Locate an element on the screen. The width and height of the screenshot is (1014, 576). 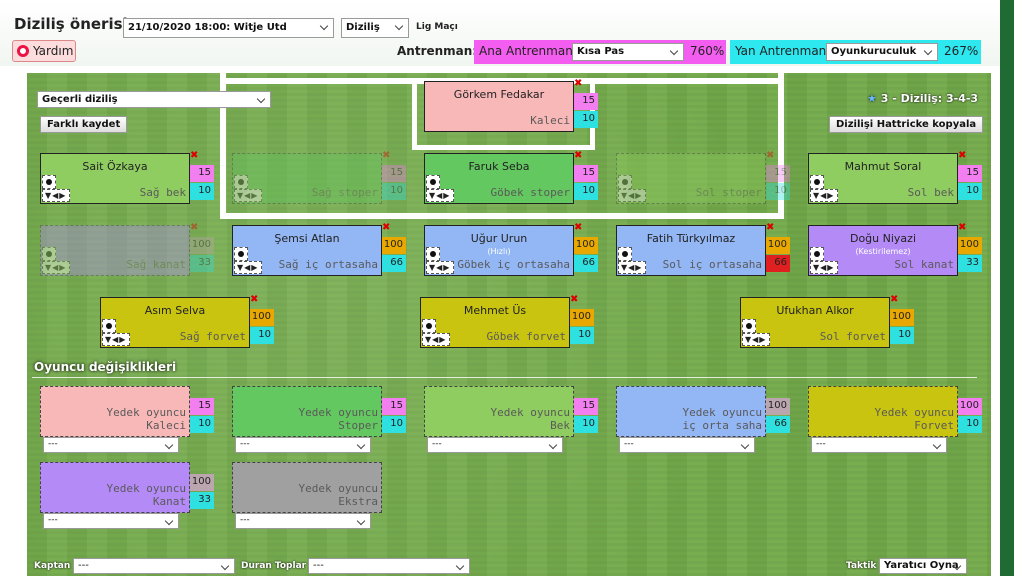
sub-select-value: --- is located at coordinates (245, 520).